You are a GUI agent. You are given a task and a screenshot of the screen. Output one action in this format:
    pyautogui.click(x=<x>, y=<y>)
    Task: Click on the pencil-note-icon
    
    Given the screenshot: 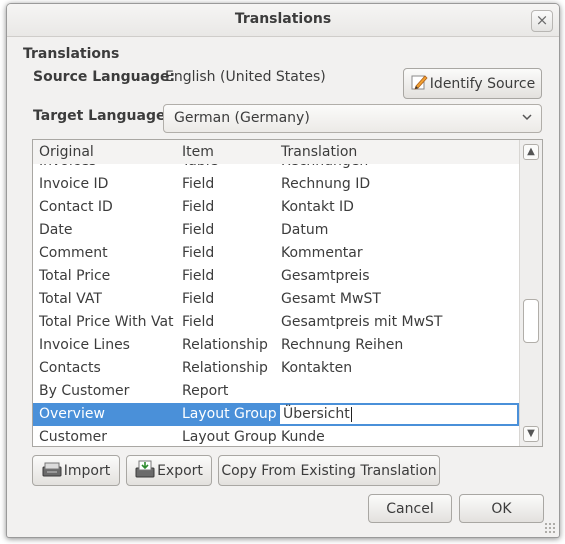 What is the action you would take?
    pyautogui.click(x=419, y=84)
    